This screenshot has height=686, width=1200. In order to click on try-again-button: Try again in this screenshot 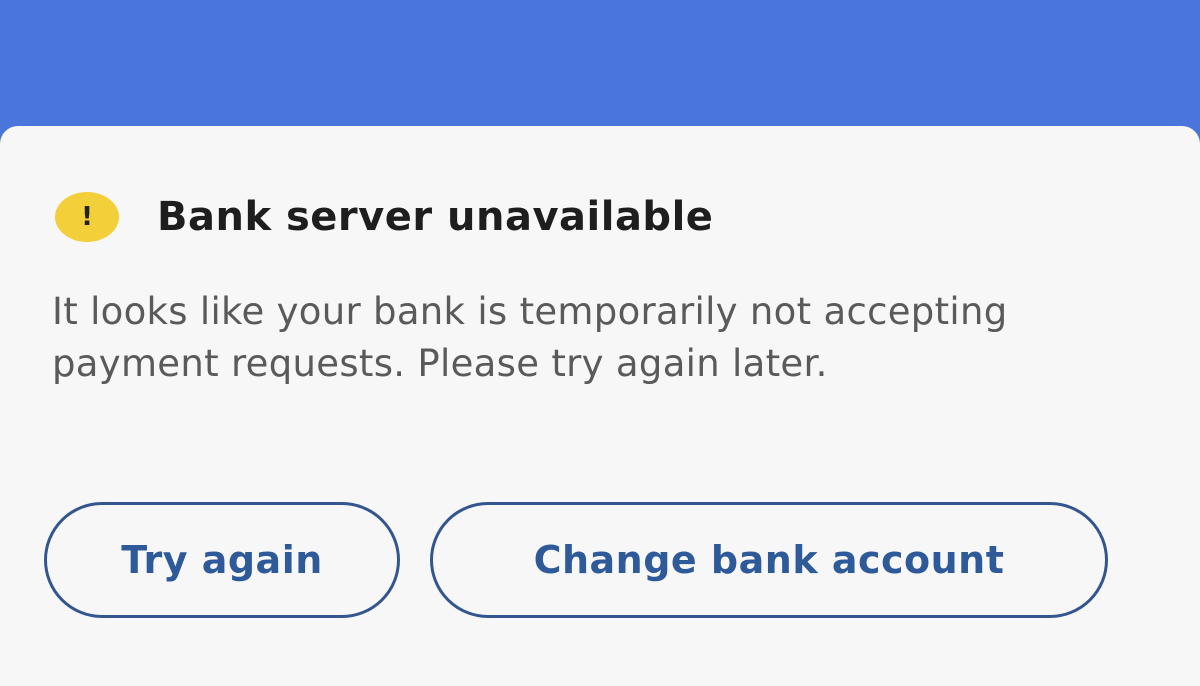, I will do `click(222, 560)`.